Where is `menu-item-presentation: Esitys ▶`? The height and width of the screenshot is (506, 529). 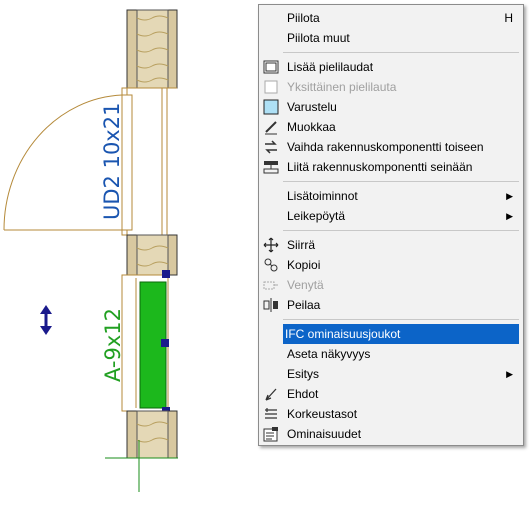
menu-item-presentation: Esitys ▶ is located at coordinates (391, 374).